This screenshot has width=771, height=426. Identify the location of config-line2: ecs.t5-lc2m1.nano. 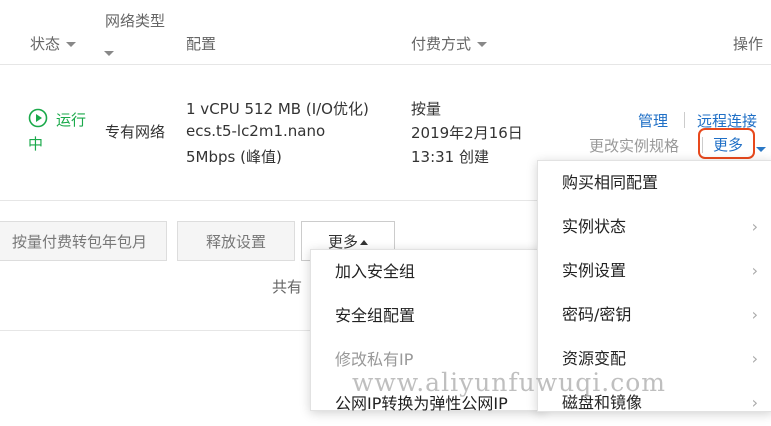
(256, 131).